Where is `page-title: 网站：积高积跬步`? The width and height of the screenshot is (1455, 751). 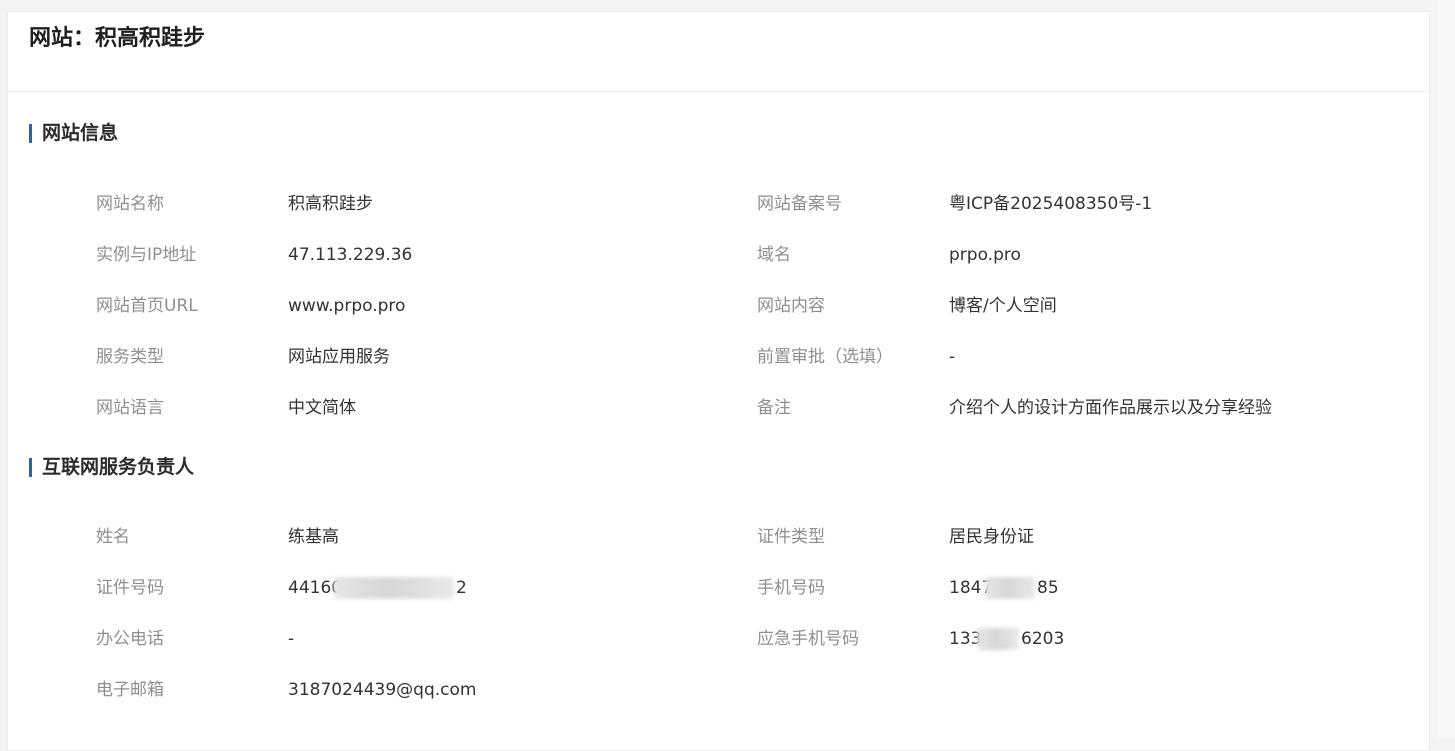 page-title: 网站：积高积跬步 is located at coordinates (117, 38).